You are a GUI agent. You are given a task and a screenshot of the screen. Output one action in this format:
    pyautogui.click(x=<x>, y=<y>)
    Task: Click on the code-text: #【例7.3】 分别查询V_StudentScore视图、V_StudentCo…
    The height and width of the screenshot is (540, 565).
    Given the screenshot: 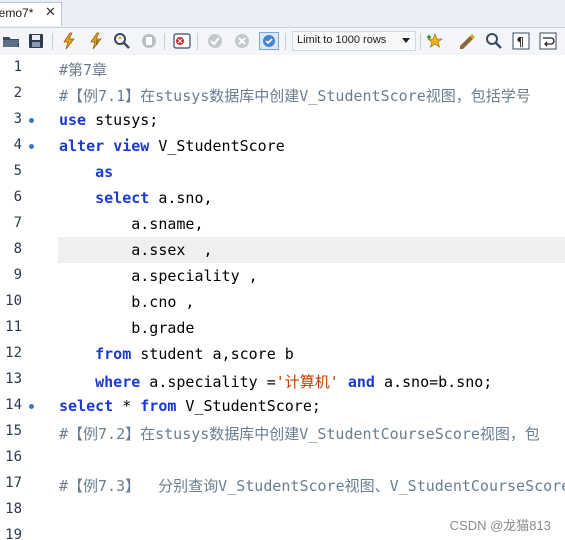 What is the action you would take?
    pyautogui.click(x=312, y=485)
    